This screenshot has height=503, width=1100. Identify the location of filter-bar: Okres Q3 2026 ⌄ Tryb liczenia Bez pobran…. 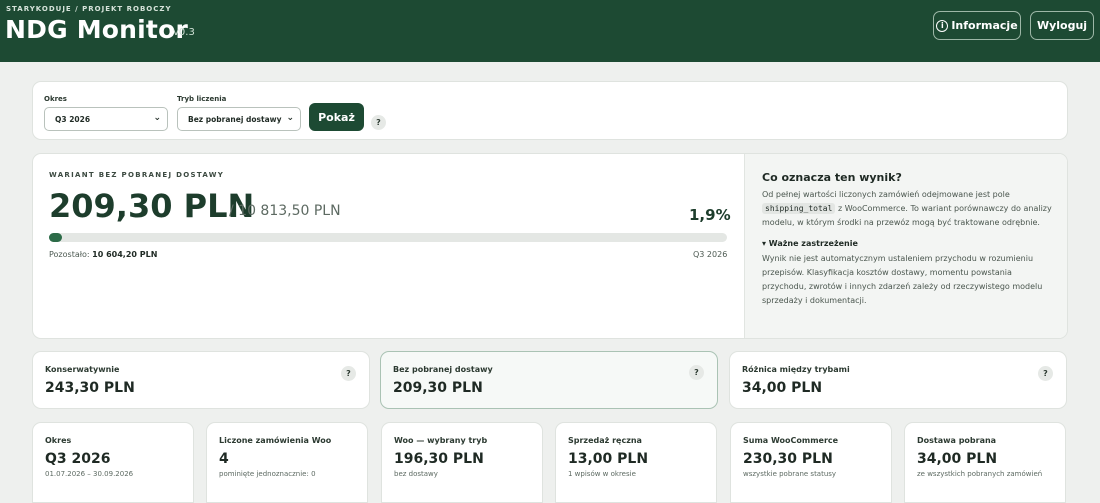
(550, 110).